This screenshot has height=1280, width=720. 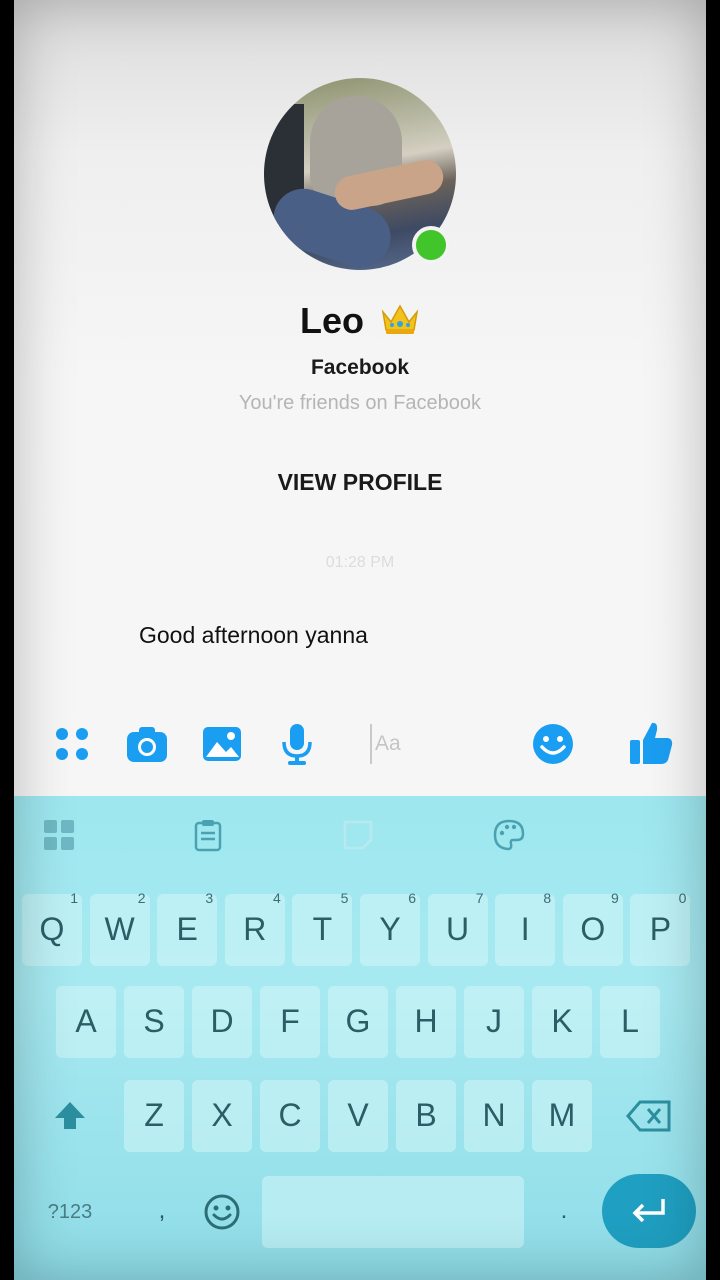 What do you see at coordinates (222, 744) in the screenshot?
I see `gallery-icon` at bounding box center [222, 744].